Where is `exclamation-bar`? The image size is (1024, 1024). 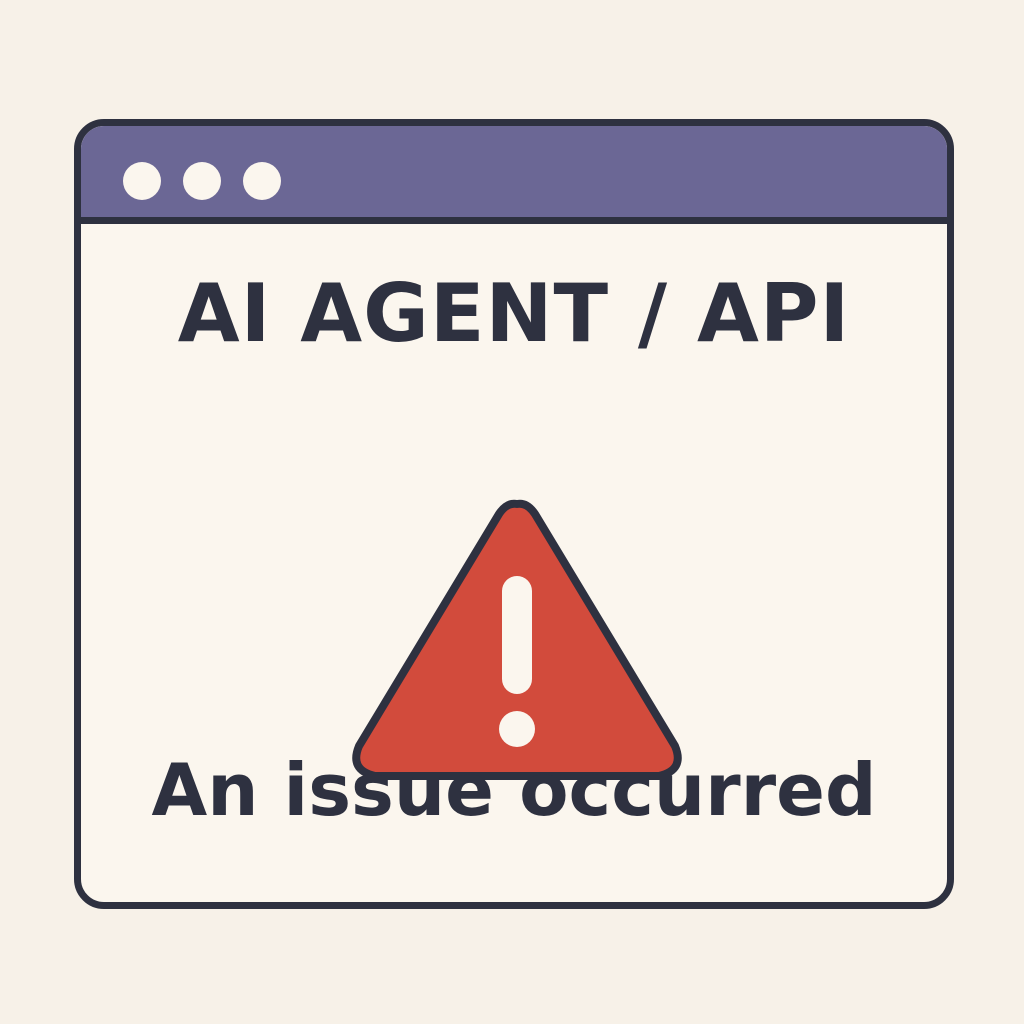
exclamation-bar is located at coordinates (517, 635).